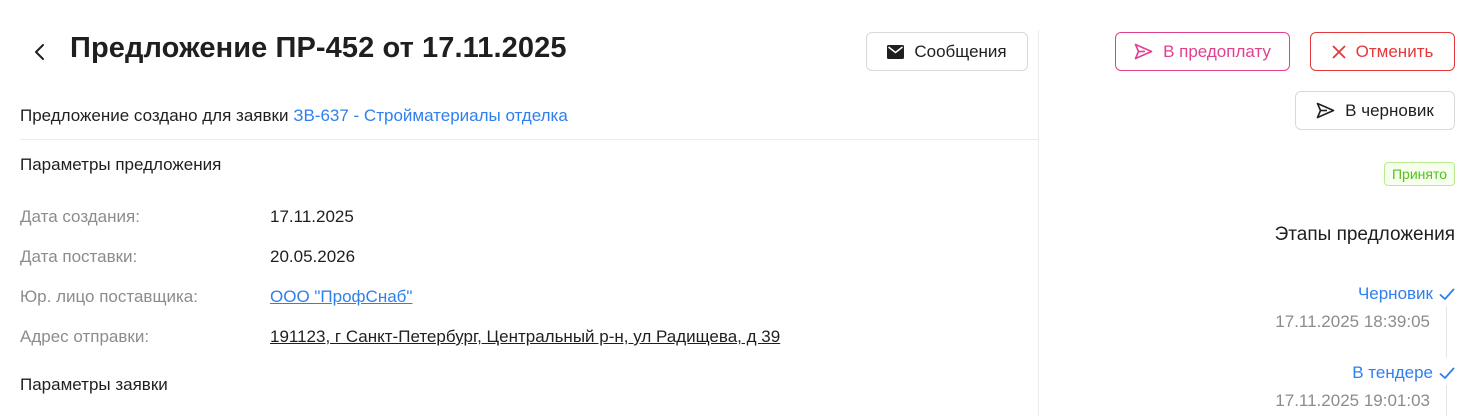  What do you see at coordinates (1394, 51) in the screenshot?
I see `cancel-button-label: Отменить` at bounding box center [1394, 51].